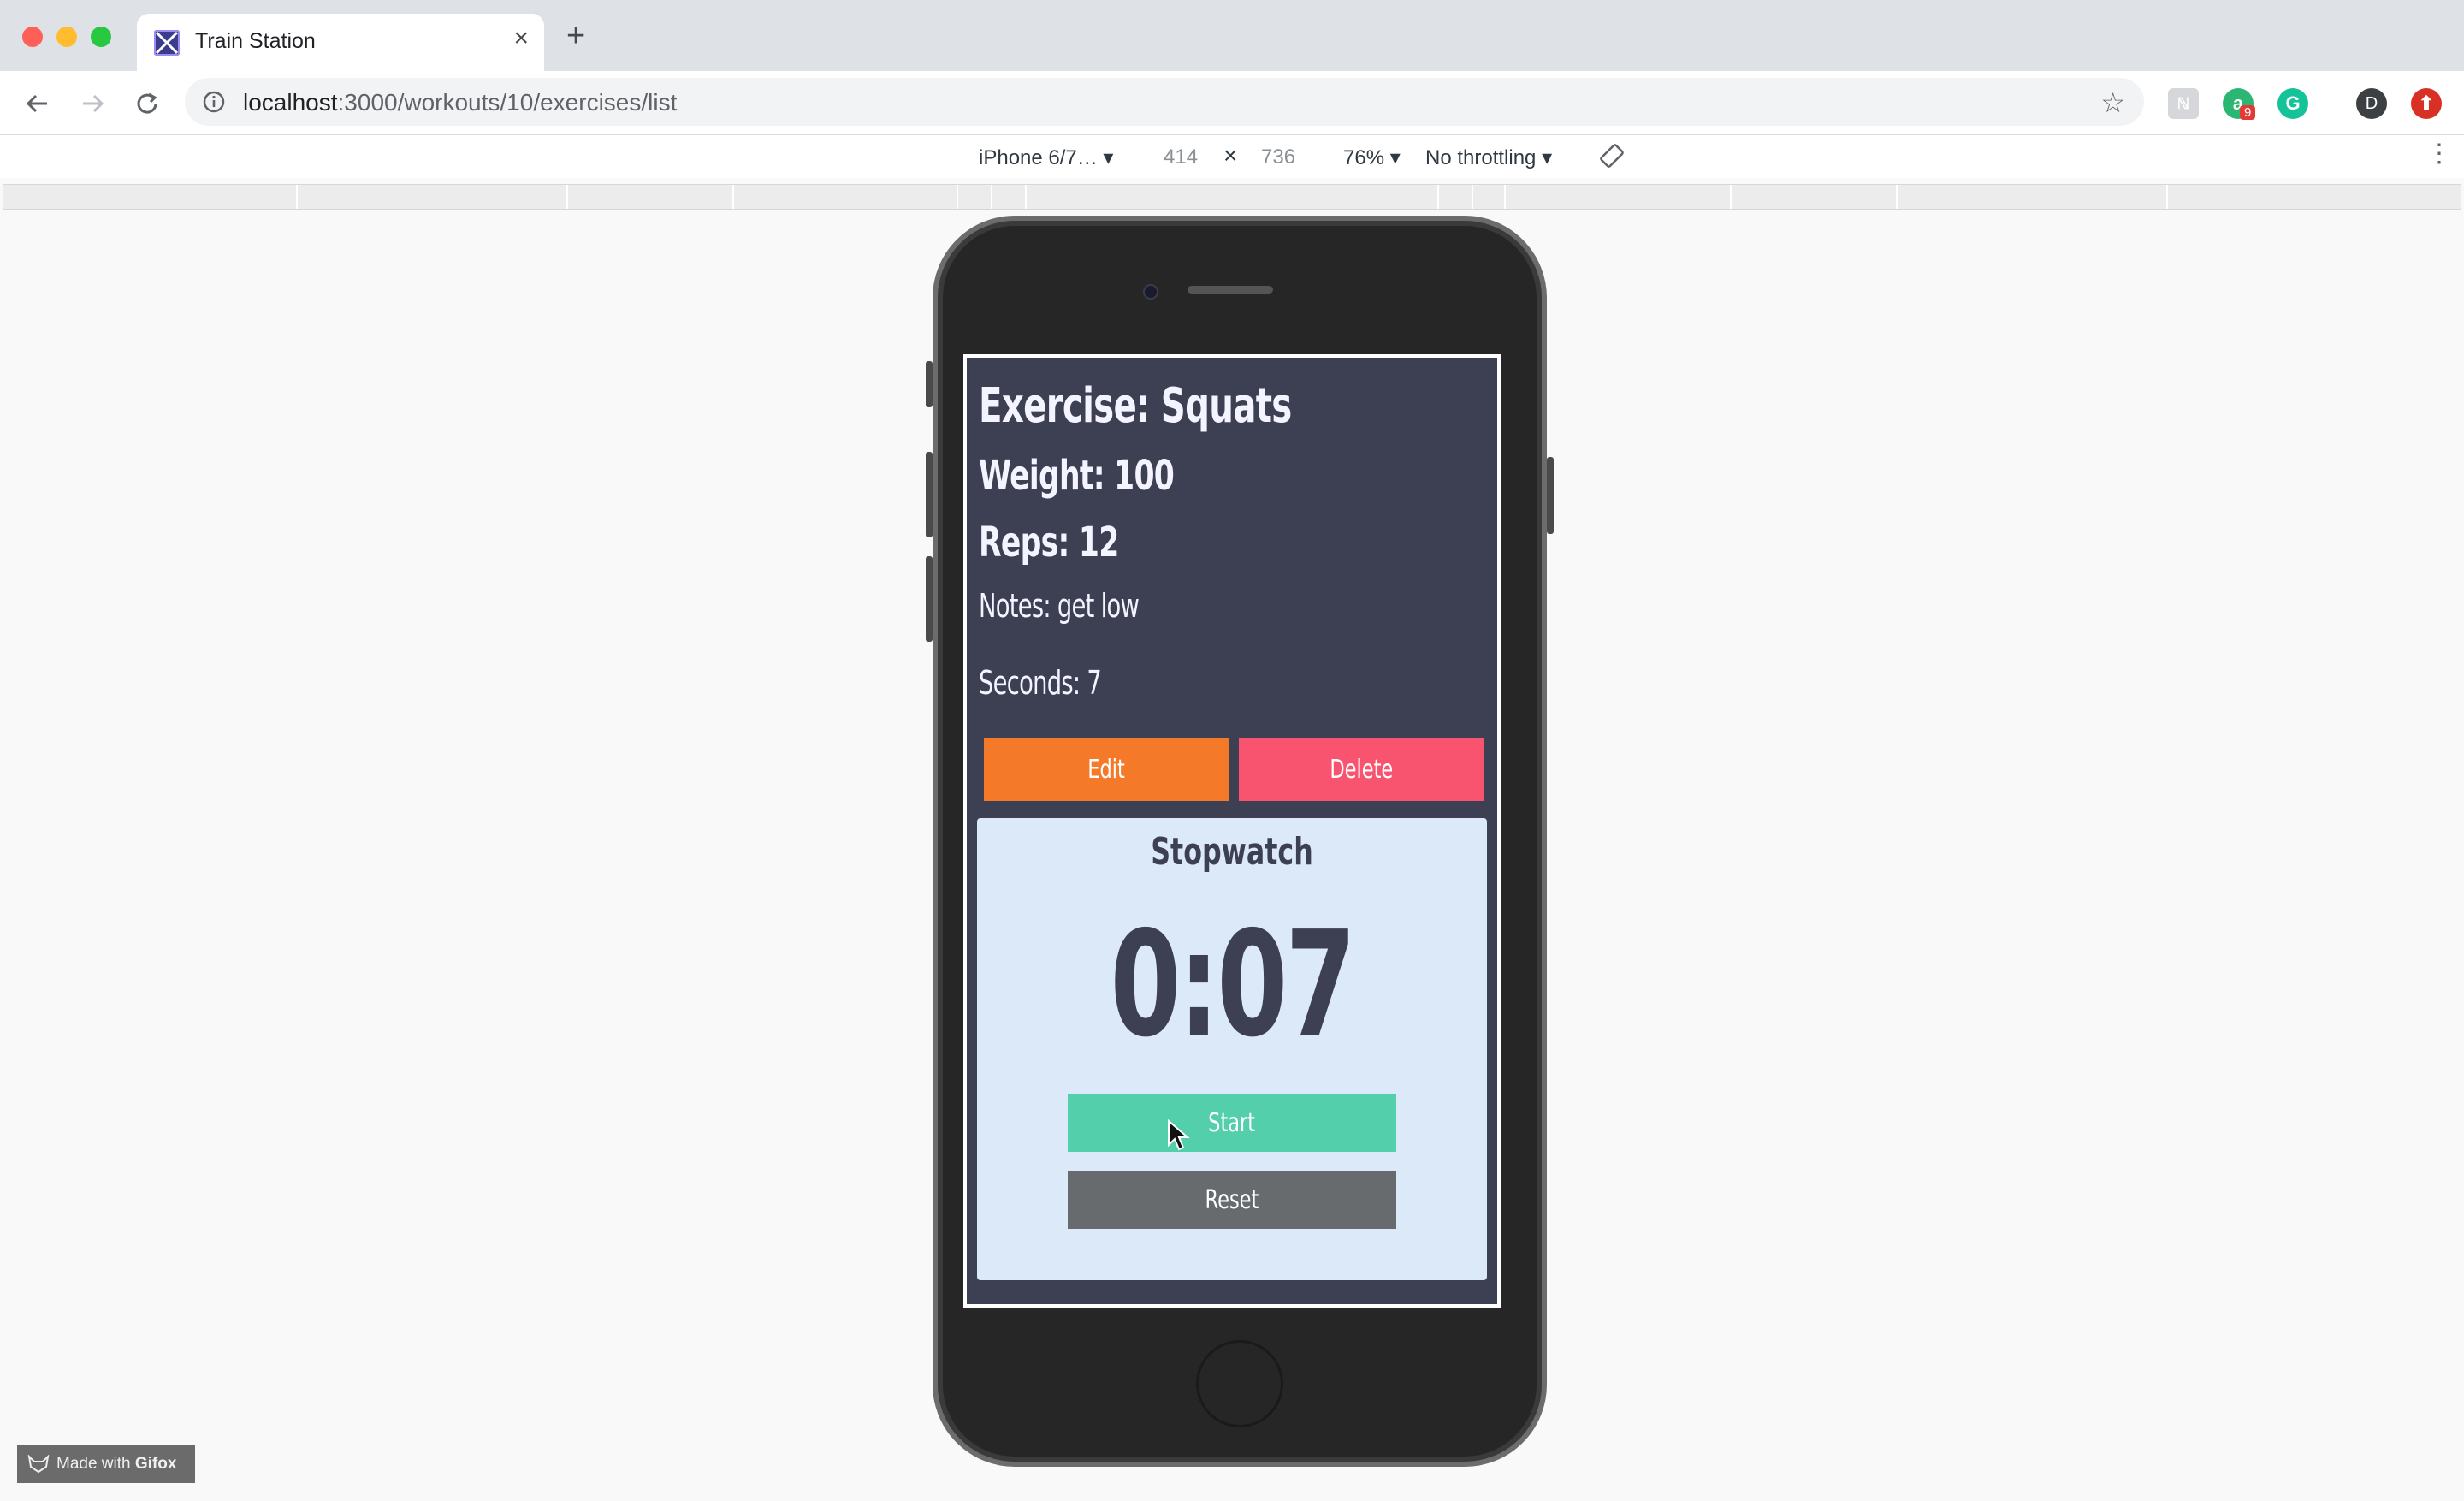 Image resolution: width=2464 pixels, height=1501 pixels. What do you see at coordinates (1488, 157) in the screenshot?
I see `throttling-select: No throttling ▾` at bounding box center [1488, 157].